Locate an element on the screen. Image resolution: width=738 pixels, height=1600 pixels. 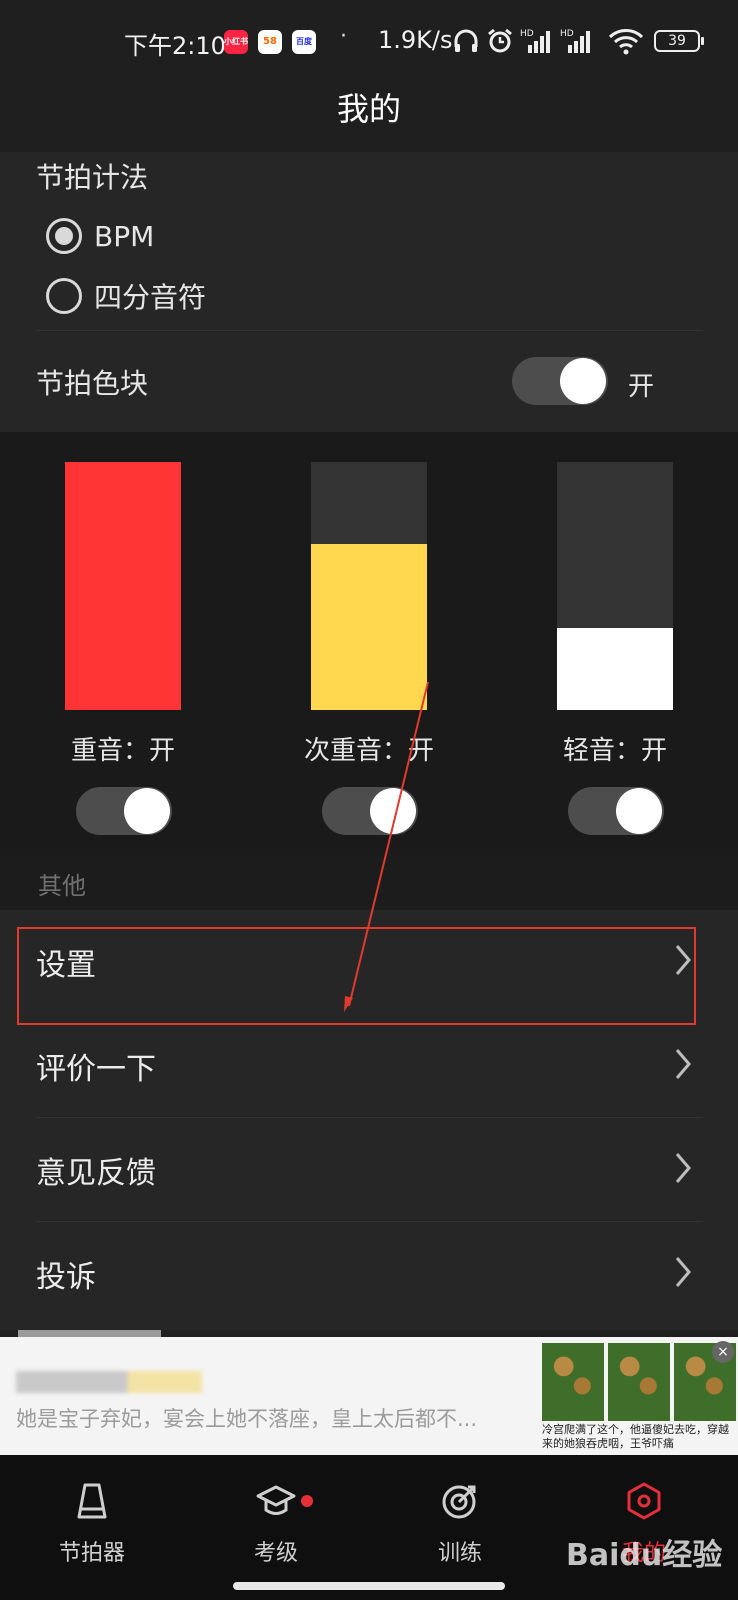
tab-training: 训练 is located at coordinates (460, 1515).